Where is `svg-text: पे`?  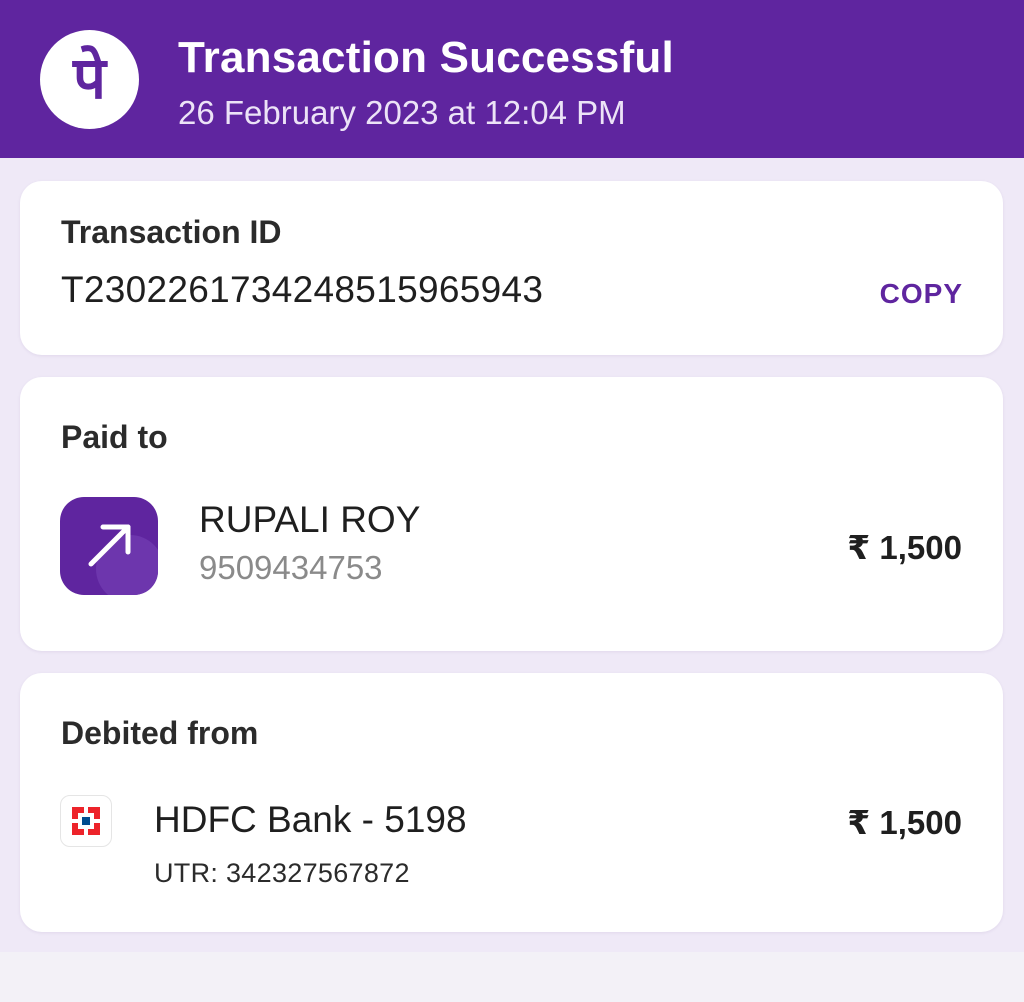 svg-text: पे is located at coordinates (90, 78).